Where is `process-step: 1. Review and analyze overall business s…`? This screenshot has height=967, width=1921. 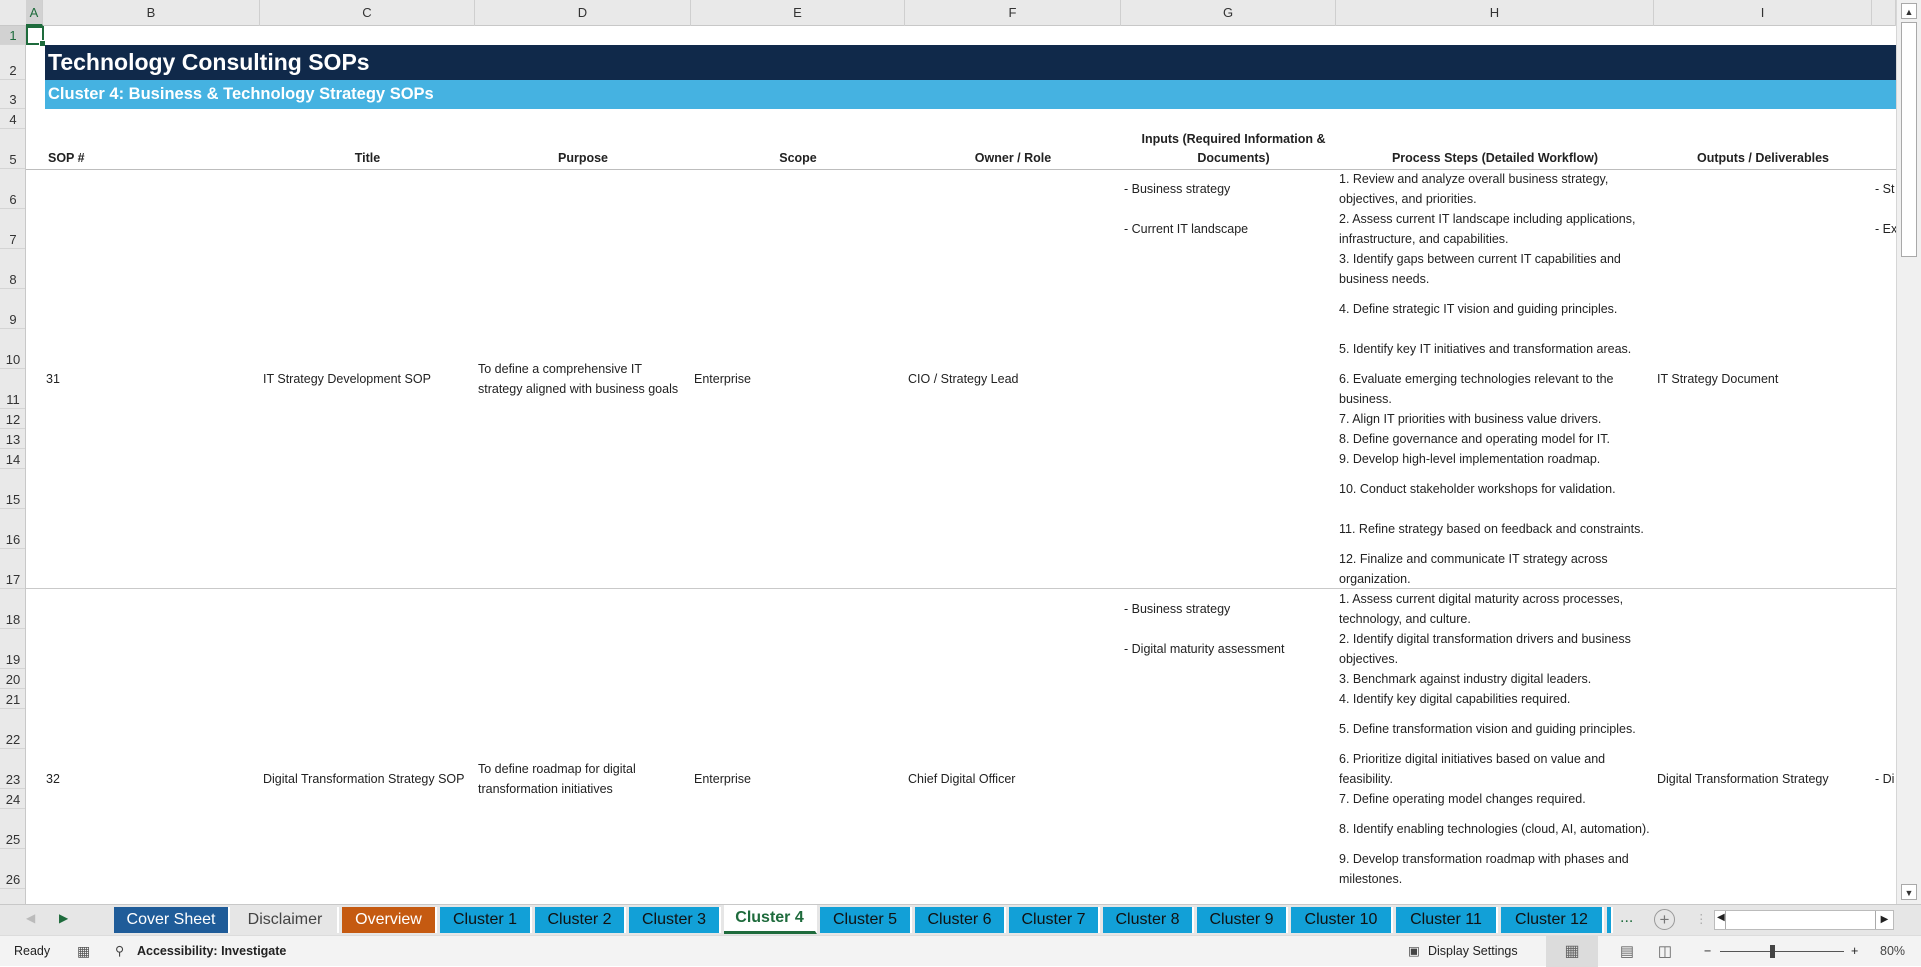
process-step: 1. Review and analyze overall business s… is located at coordinates (1495, 189).